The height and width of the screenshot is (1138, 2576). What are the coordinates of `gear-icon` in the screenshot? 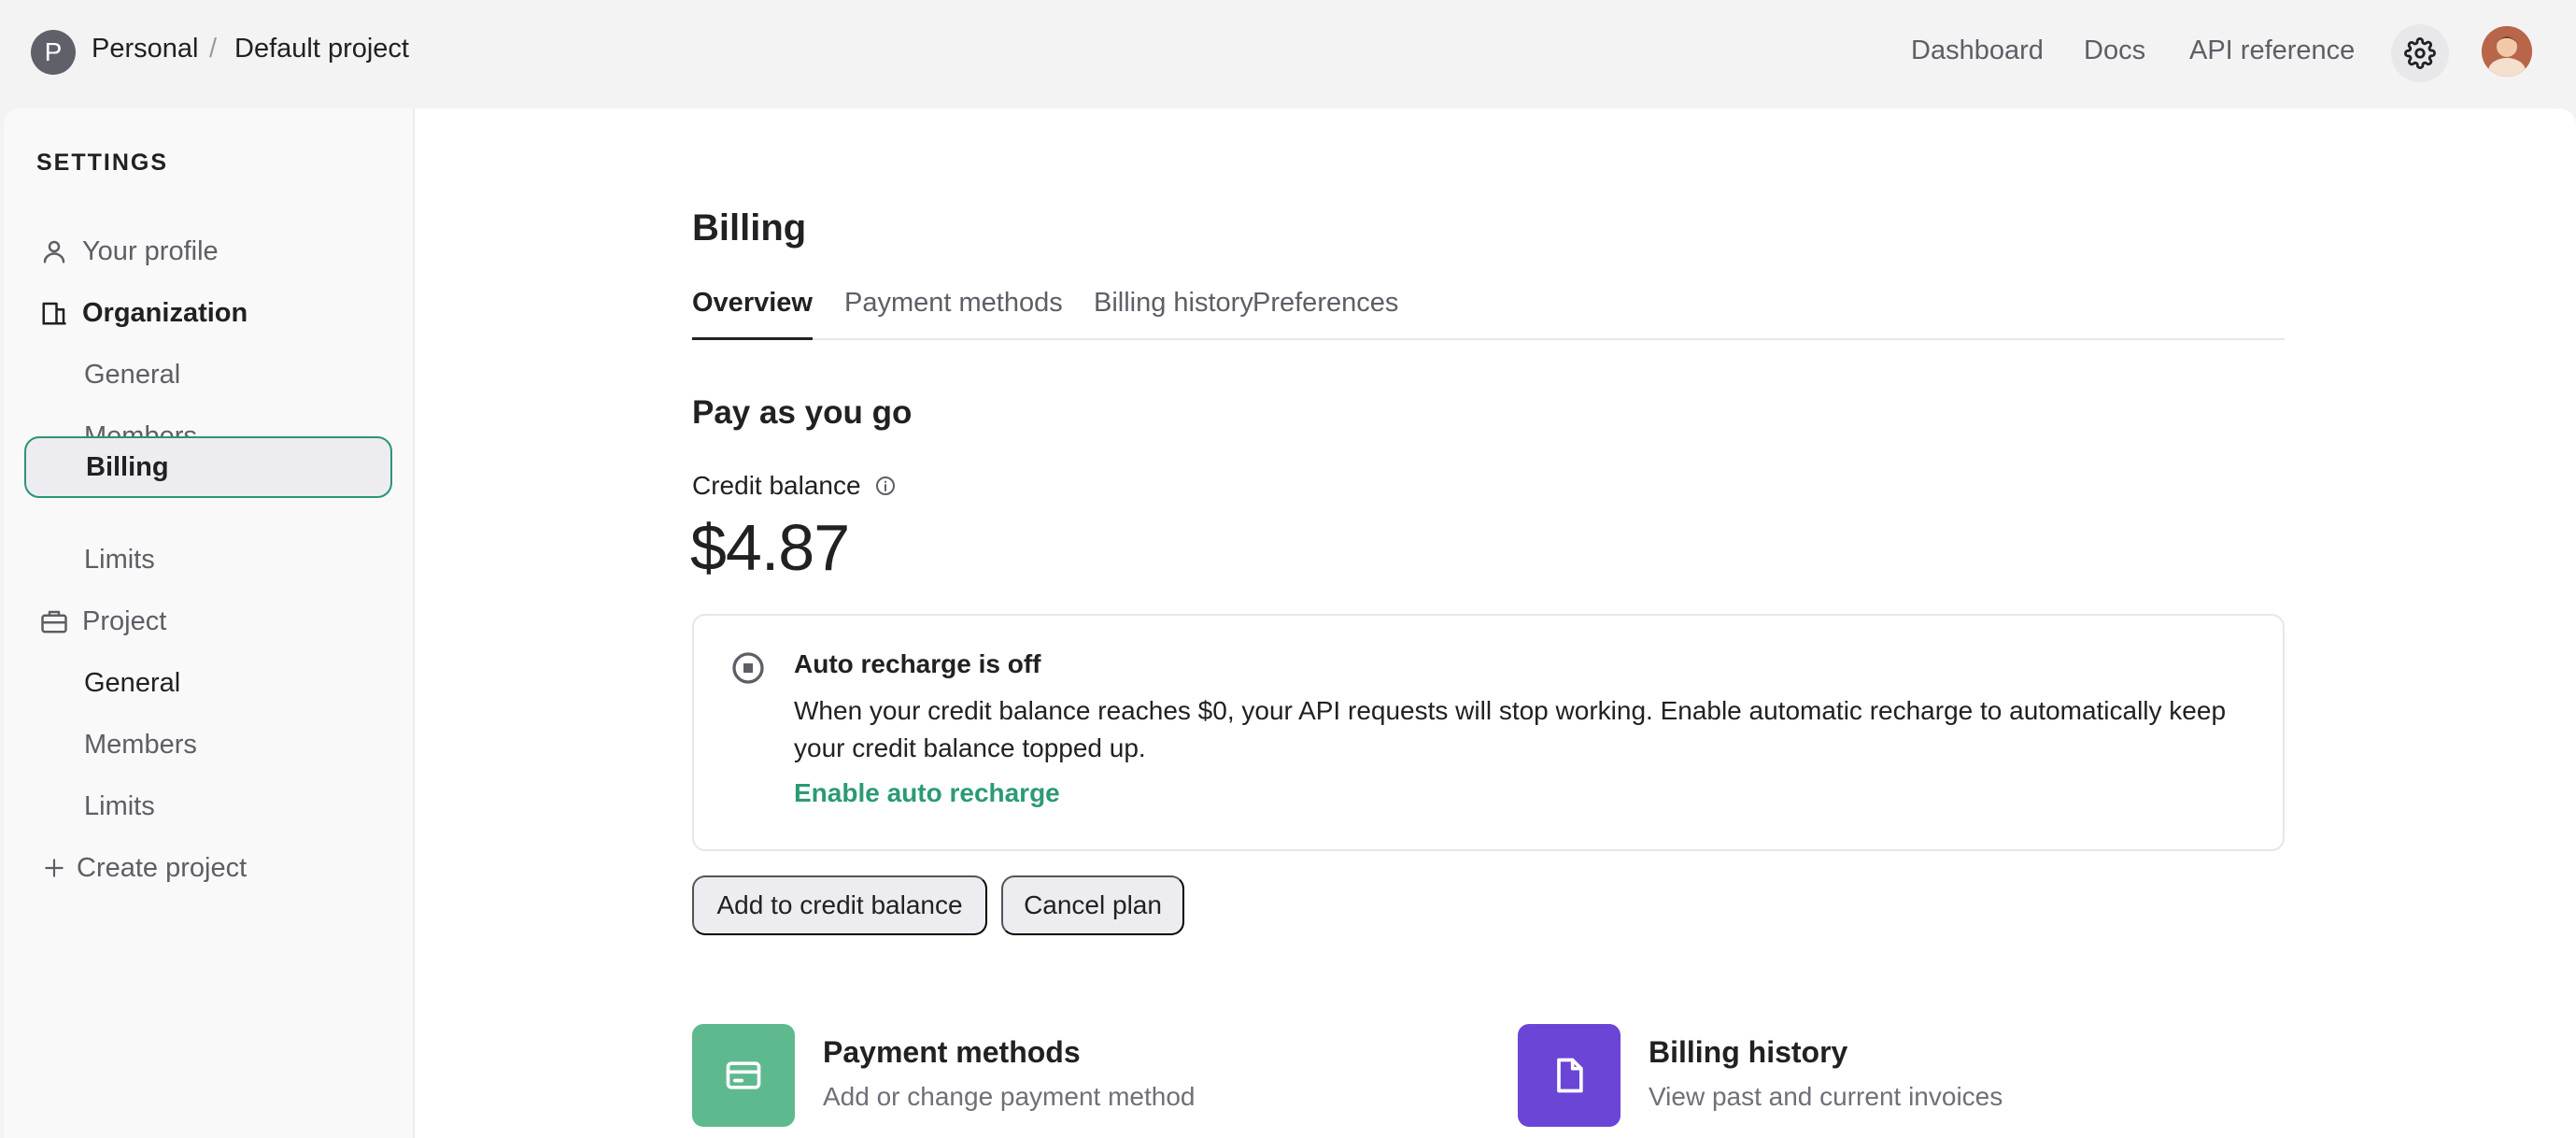 It's located at (2420, 53).